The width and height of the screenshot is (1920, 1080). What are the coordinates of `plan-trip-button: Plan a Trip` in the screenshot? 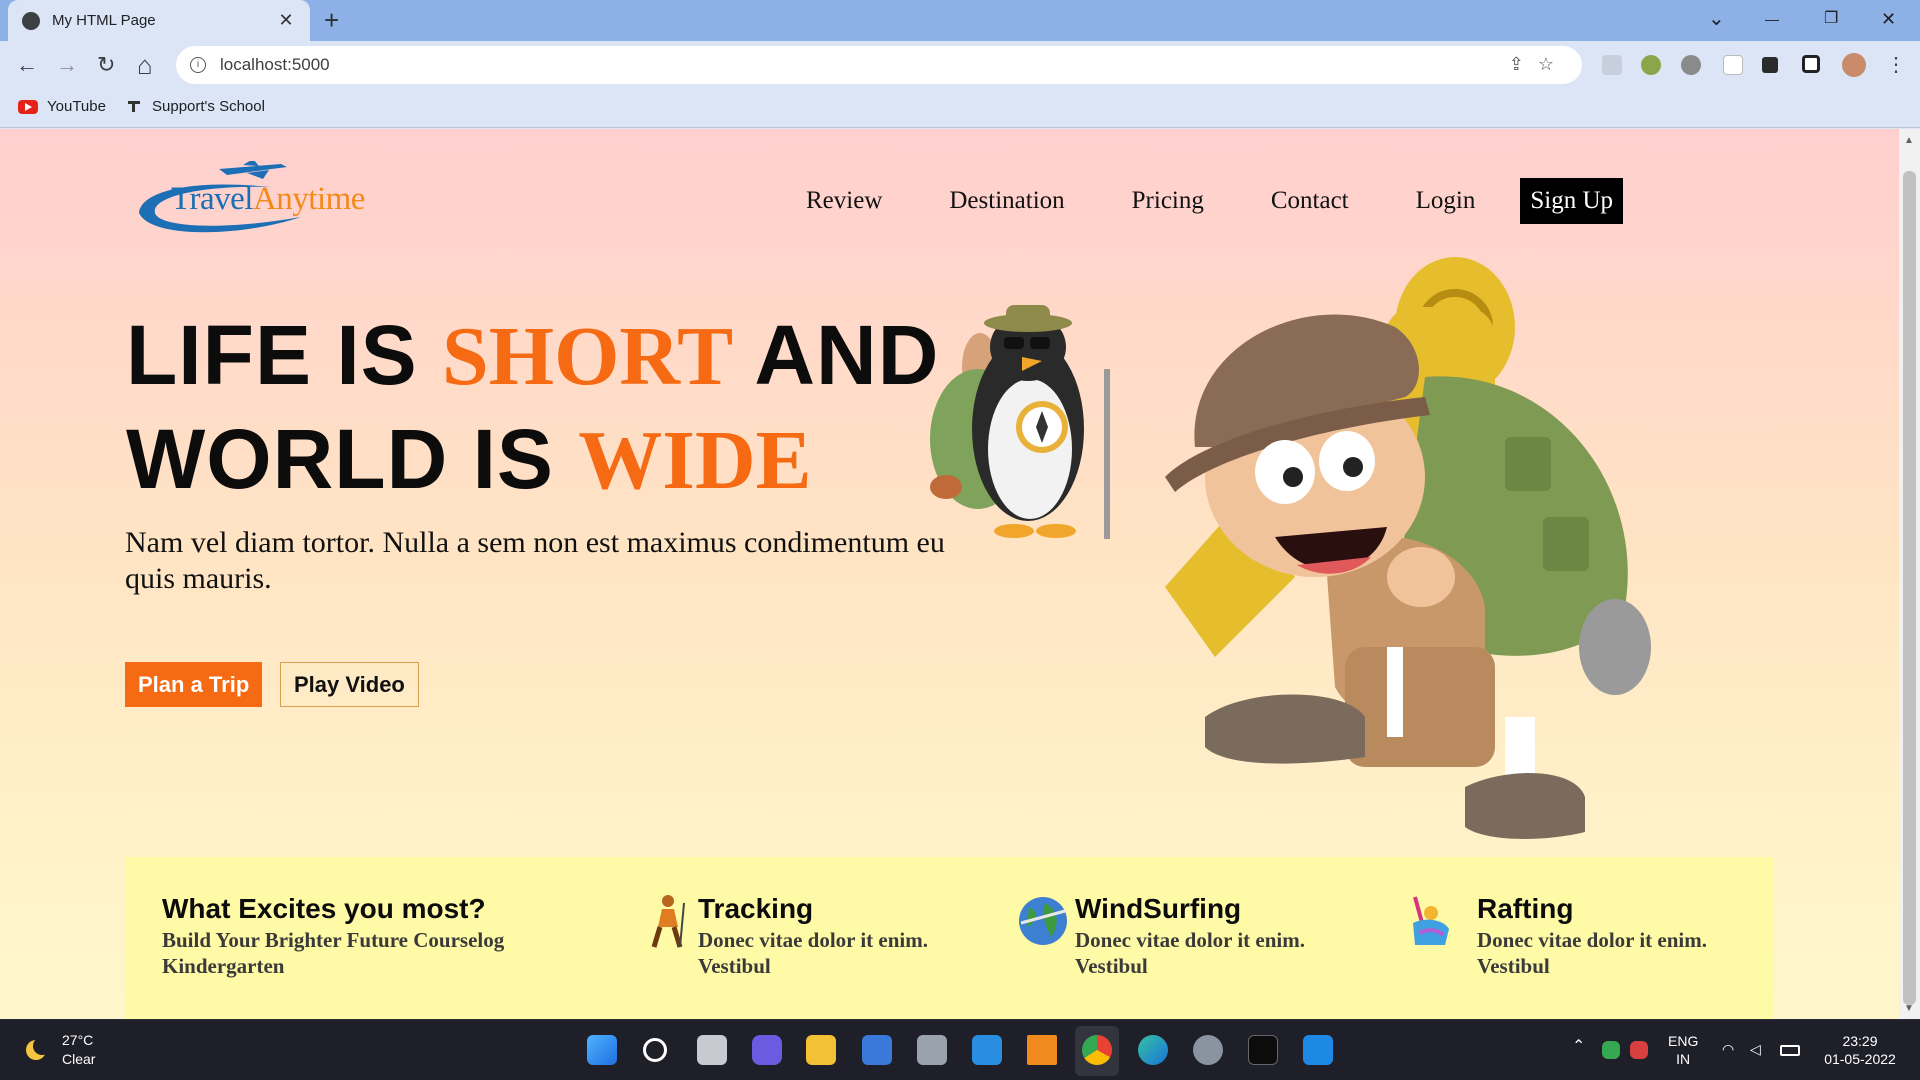 It's located at (194, 684).